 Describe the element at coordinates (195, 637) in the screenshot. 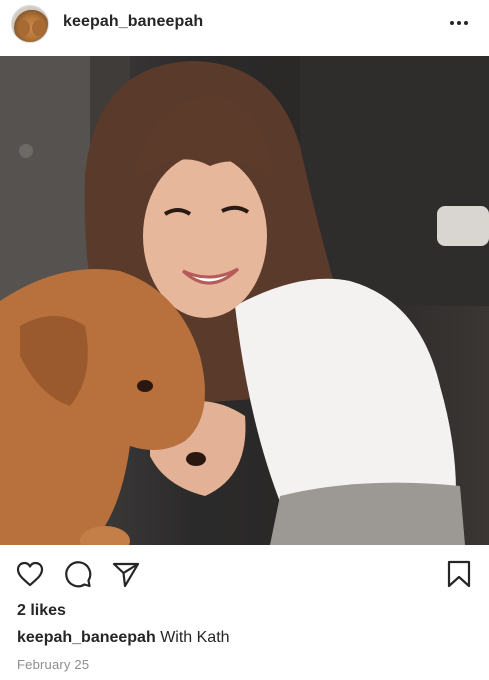

I see `caption-text: With Kath` at that location.